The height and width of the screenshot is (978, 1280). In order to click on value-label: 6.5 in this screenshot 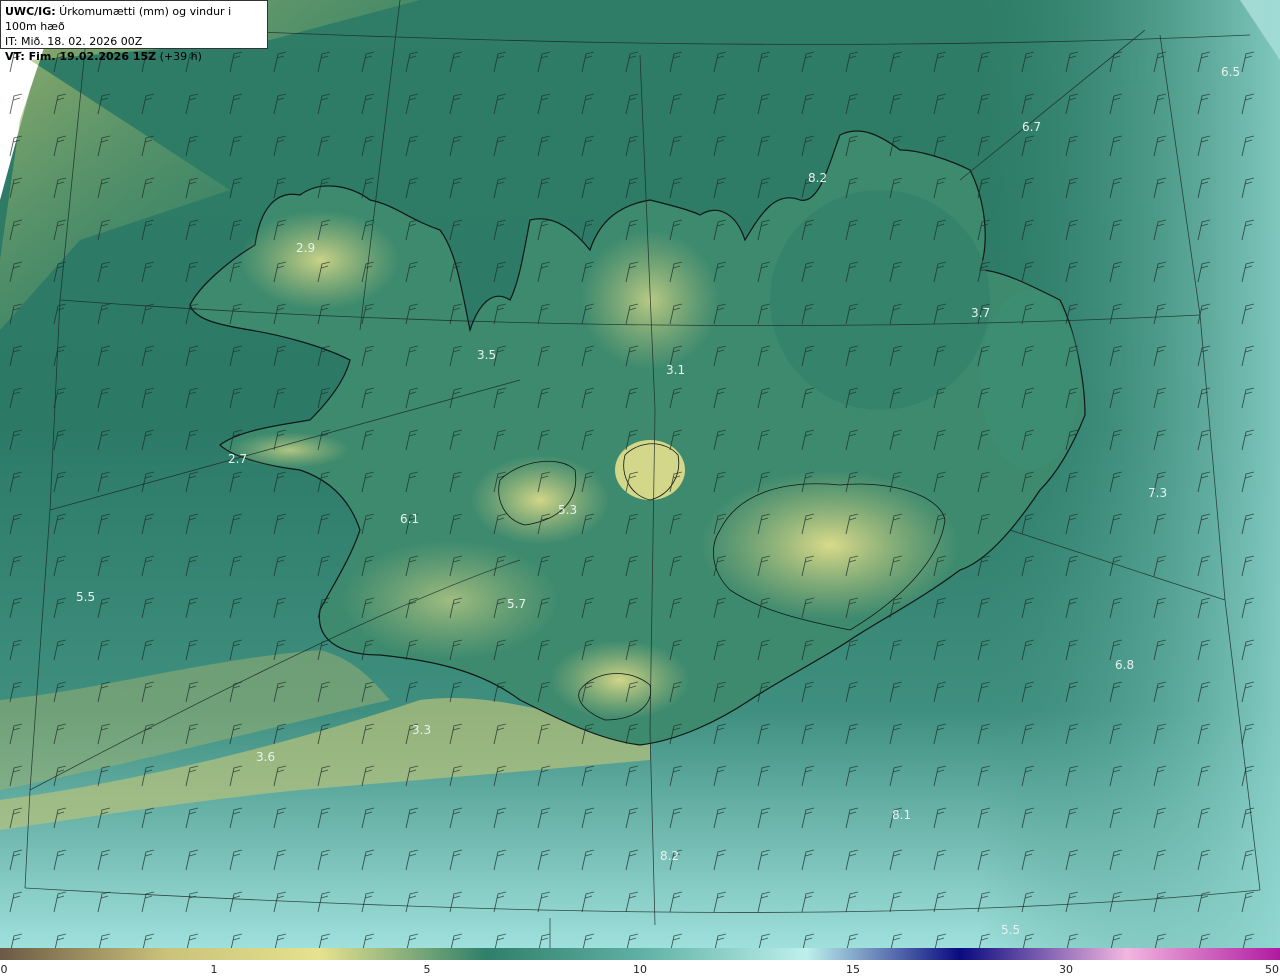, I will do `click(1230, 72)`.